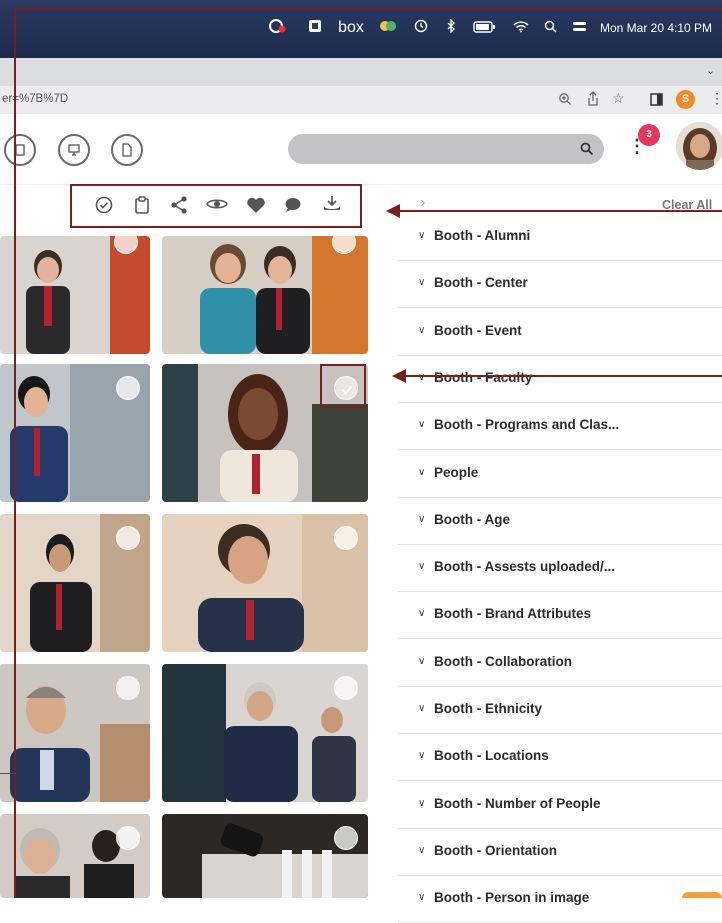 This screenshot has height=923, width=722. I want to click on annotation-leader-line, so click(8, 773).